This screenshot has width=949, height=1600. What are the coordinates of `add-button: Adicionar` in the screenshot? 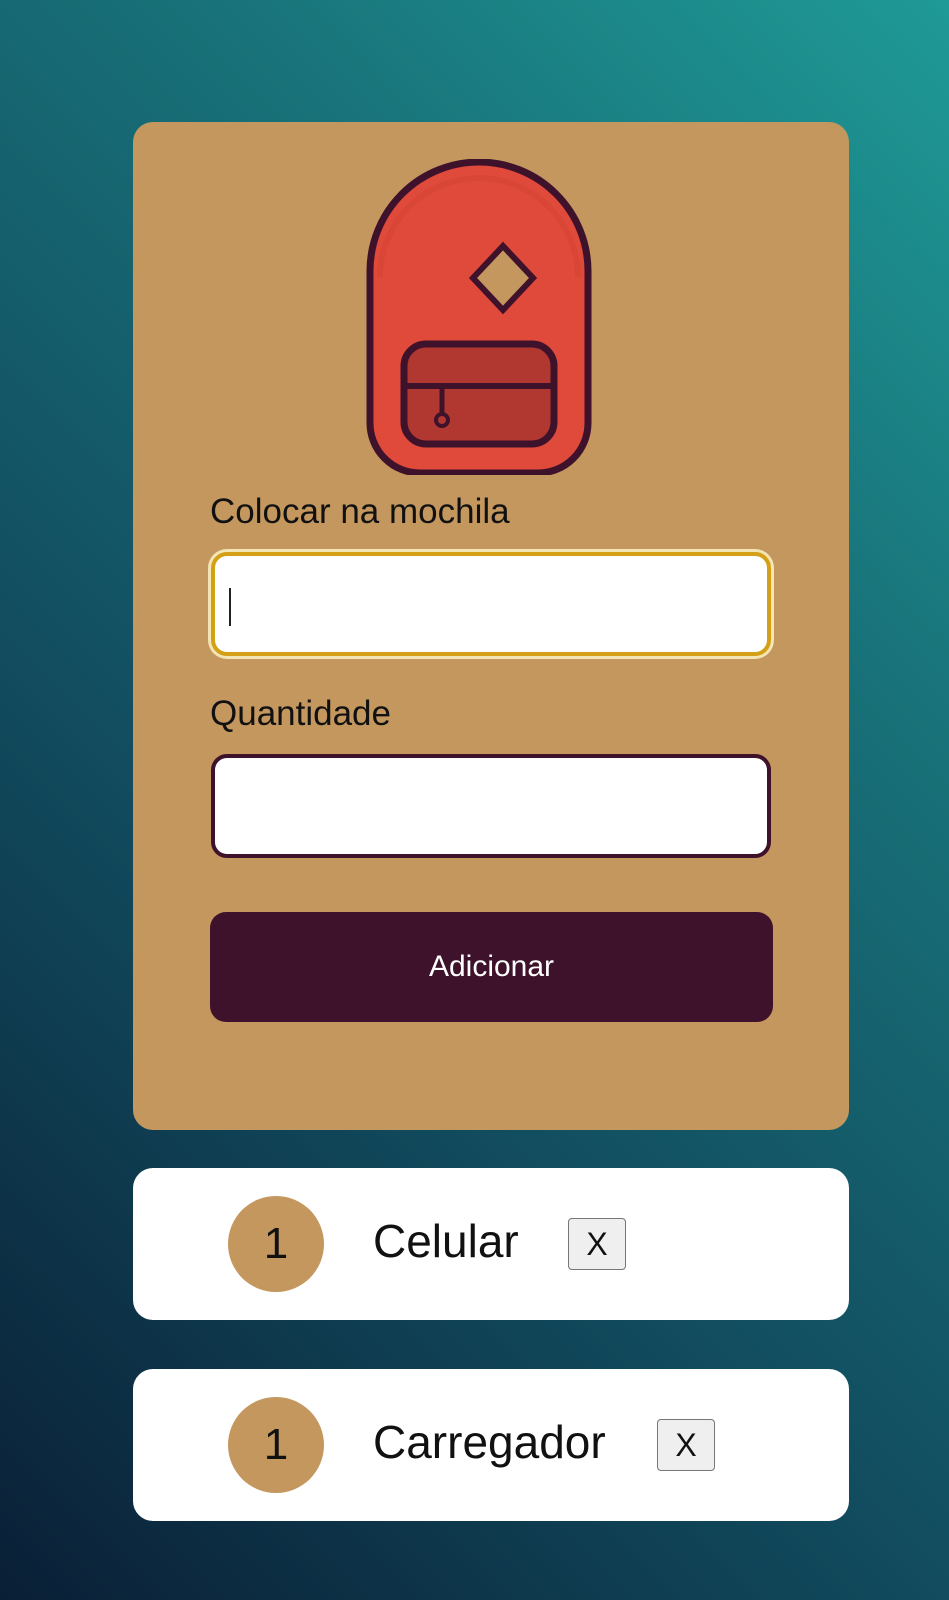 It's located at (491, 967).